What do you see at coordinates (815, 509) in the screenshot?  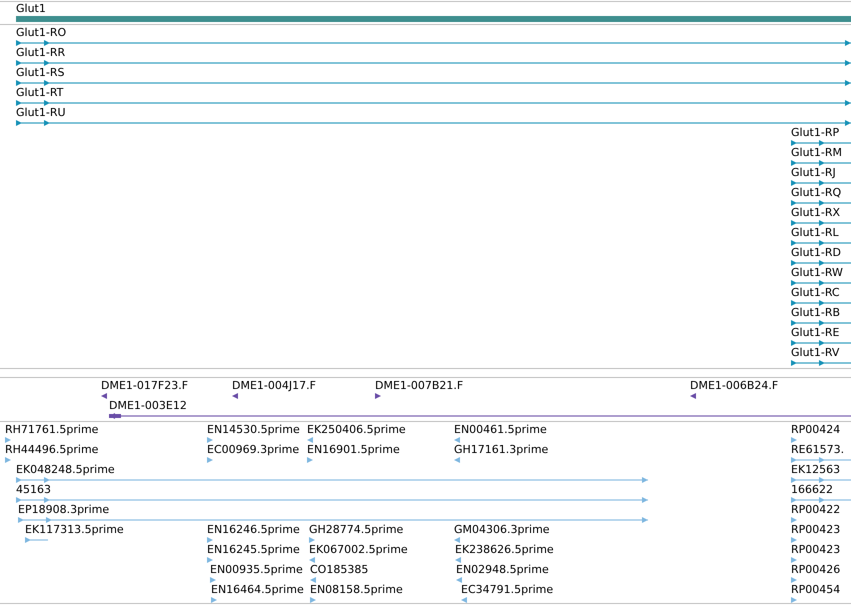 I see `feature-label: RP00422` at bounding box center [815, 509].